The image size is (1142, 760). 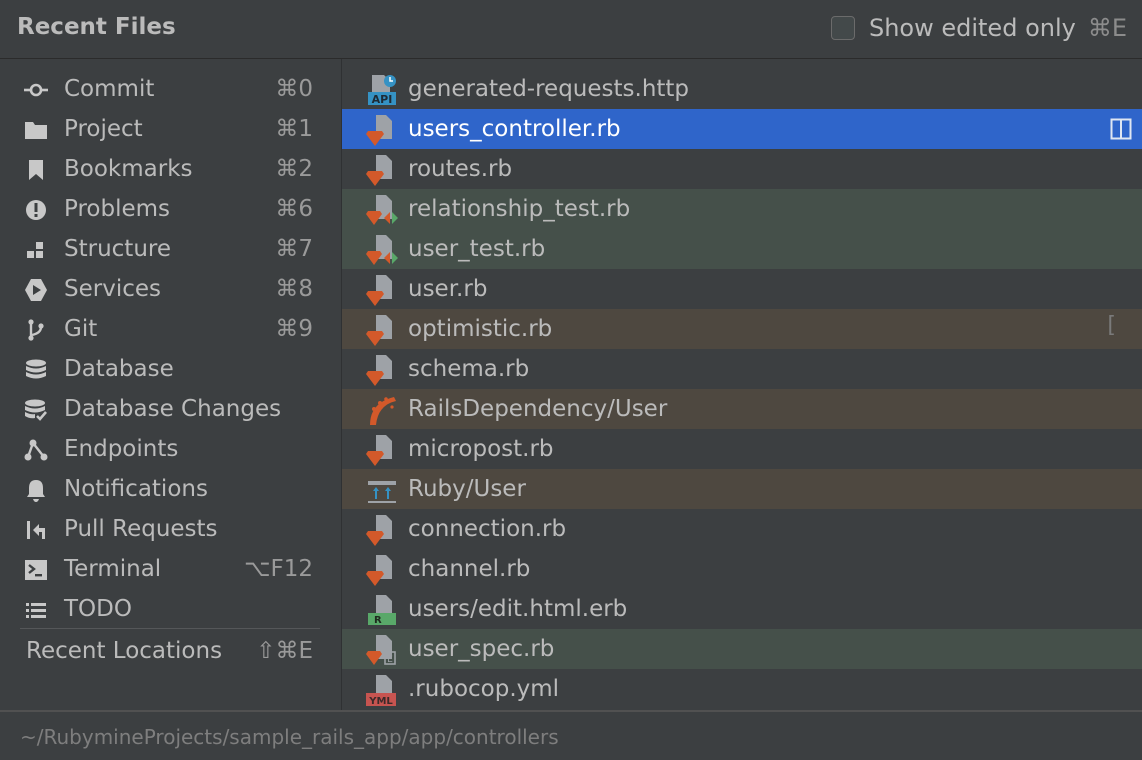 What do you see at coordinates (382, 90) in the screenshot?
I see `http-api-file-icon: API` at bounding box center [382, 90].